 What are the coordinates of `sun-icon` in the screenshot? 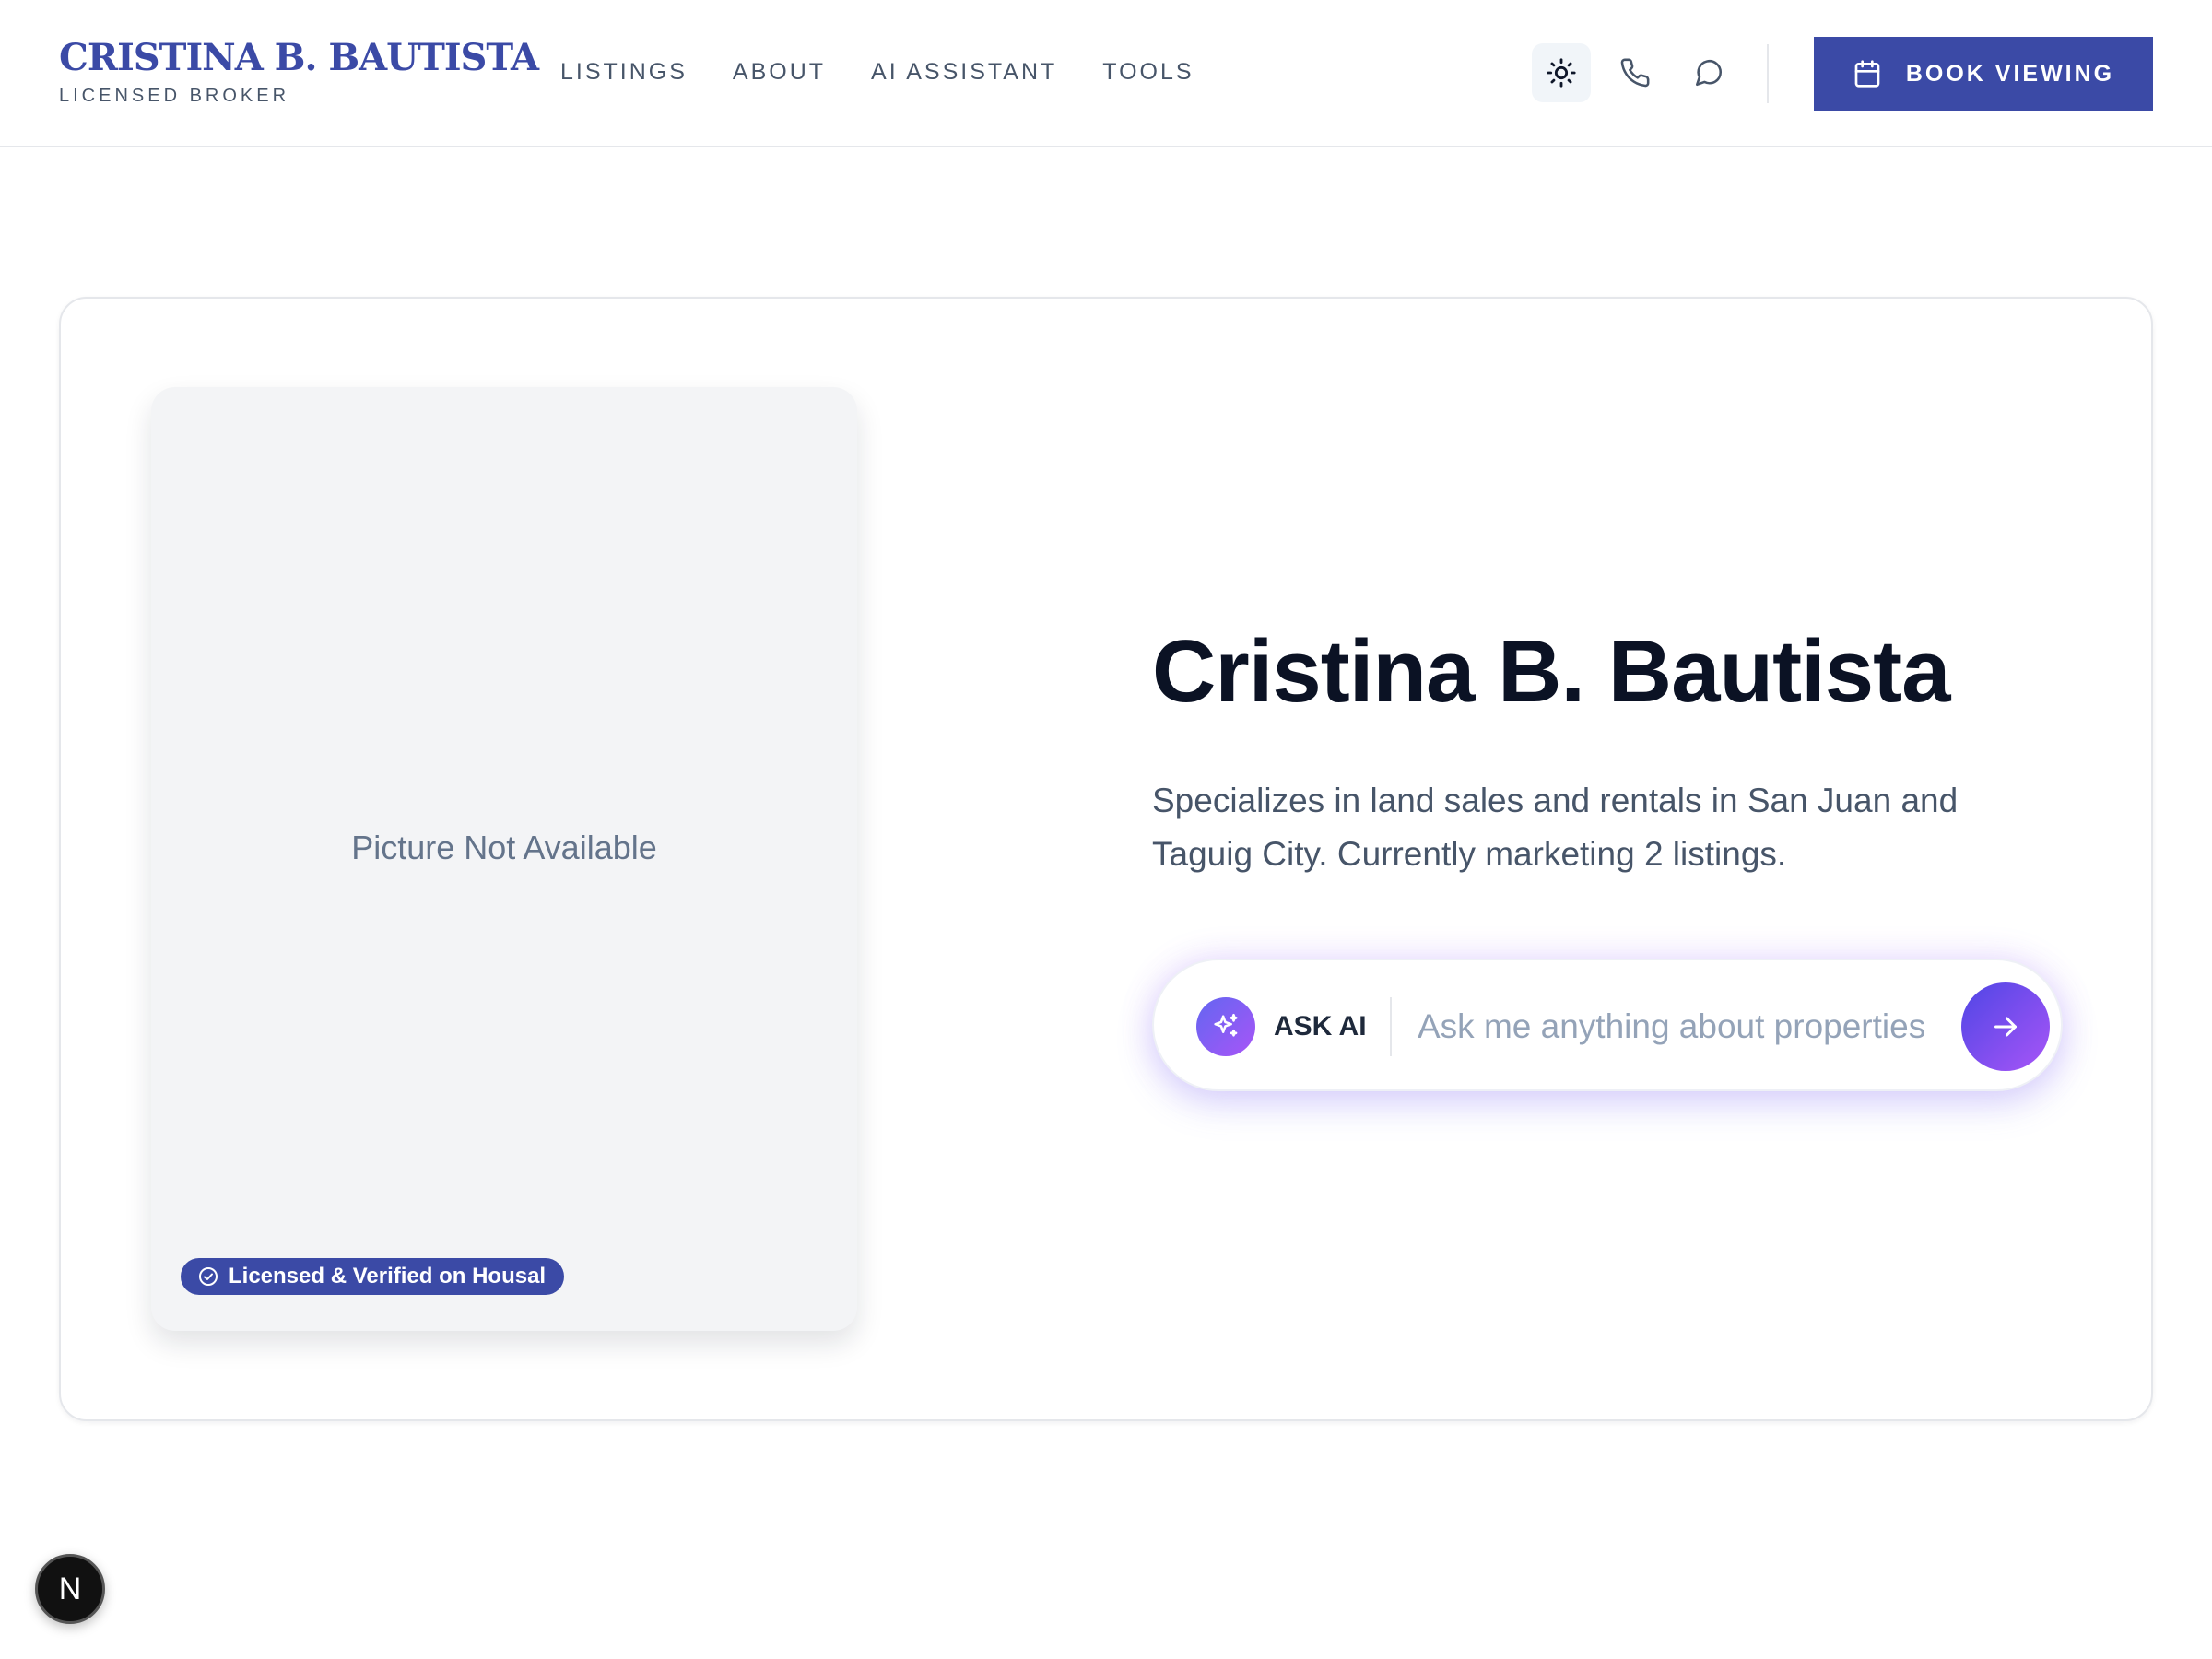 It's located at (1561, 73).